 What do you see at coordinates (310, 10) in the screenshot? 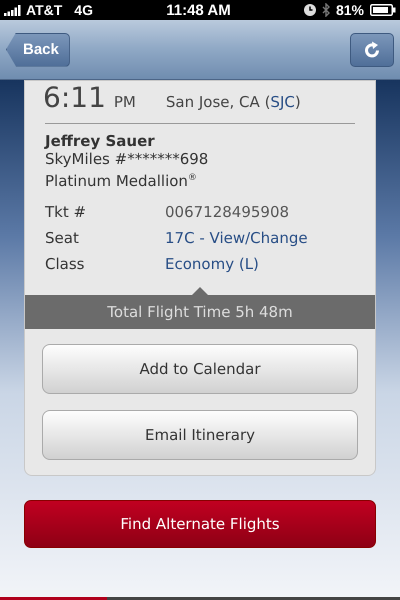
I see `clock-icon` at bounding box center [310, 10].